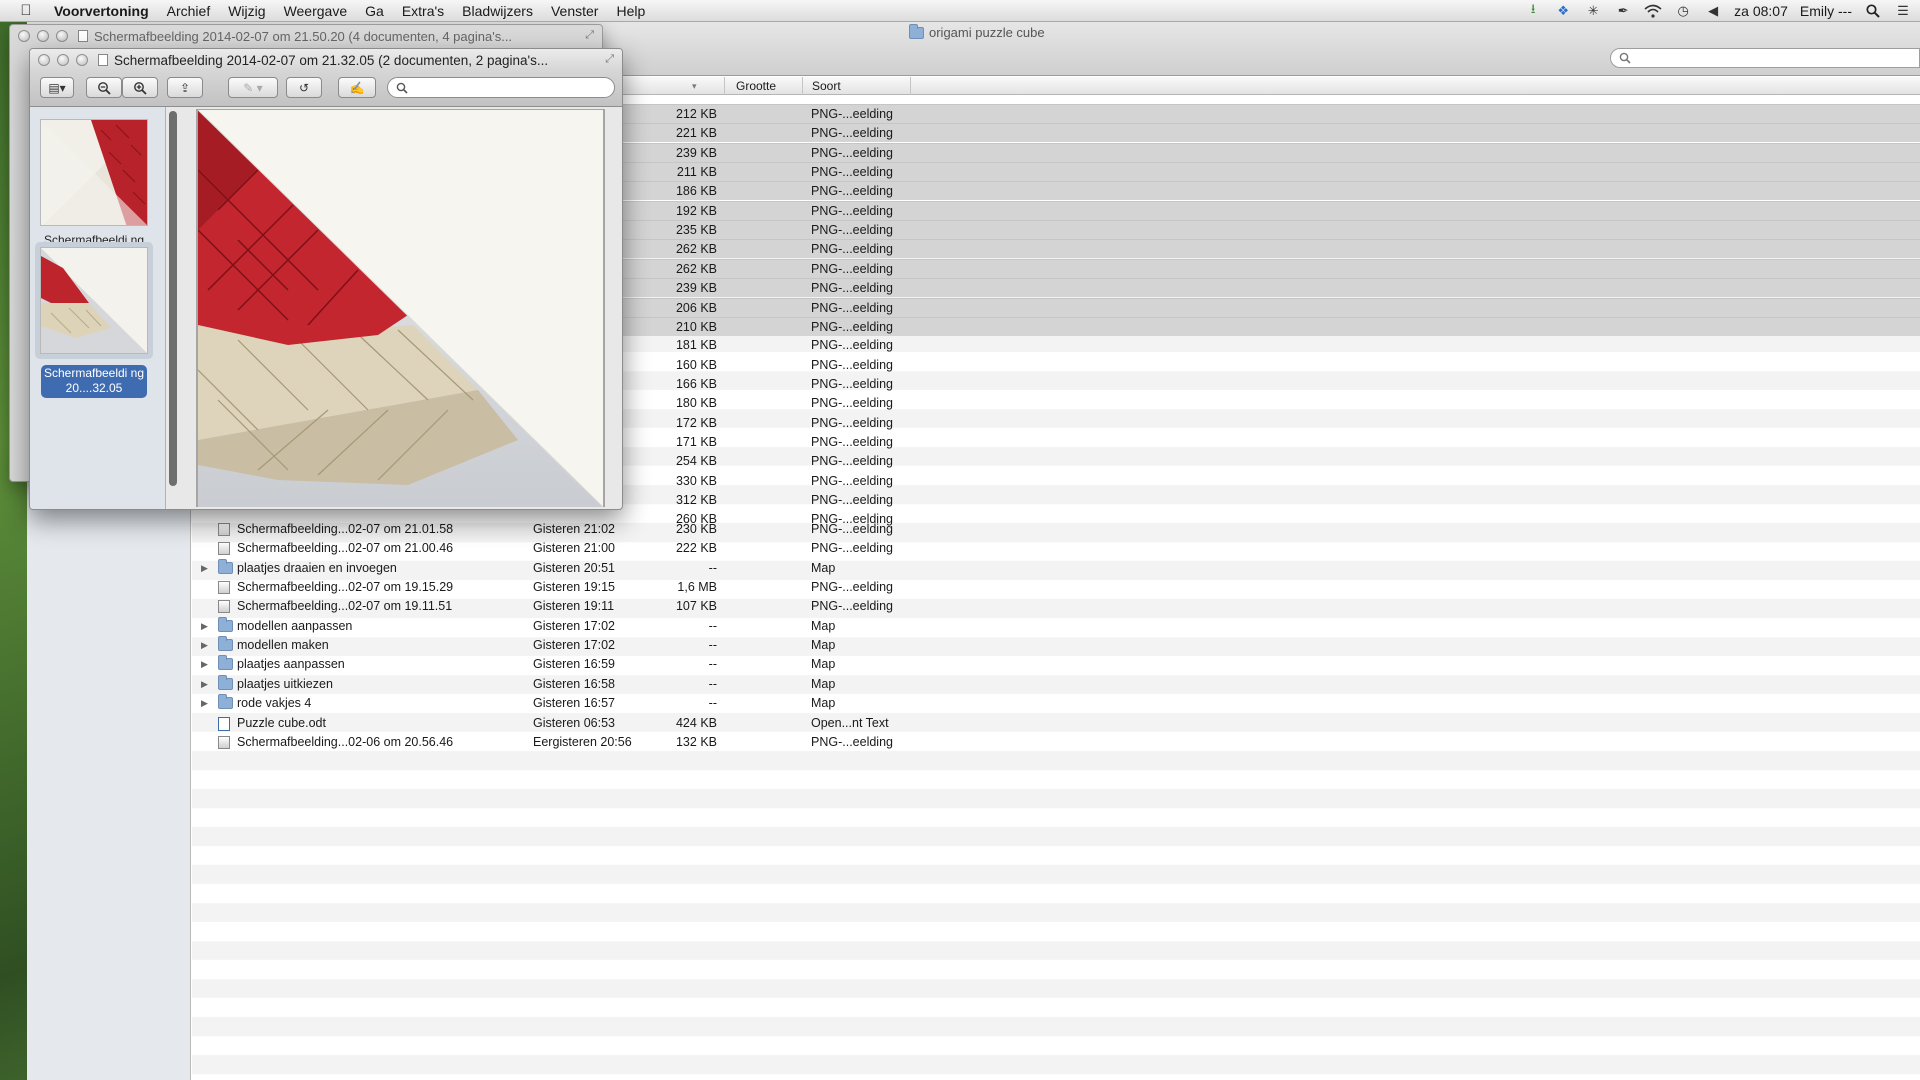 The height and width of the screenshot is (1080, 1920). What do you see at coordinates (1903, 11) in the screenshot?
I see `notification-center-icon: ☰` at bounding box center [1903, 11].